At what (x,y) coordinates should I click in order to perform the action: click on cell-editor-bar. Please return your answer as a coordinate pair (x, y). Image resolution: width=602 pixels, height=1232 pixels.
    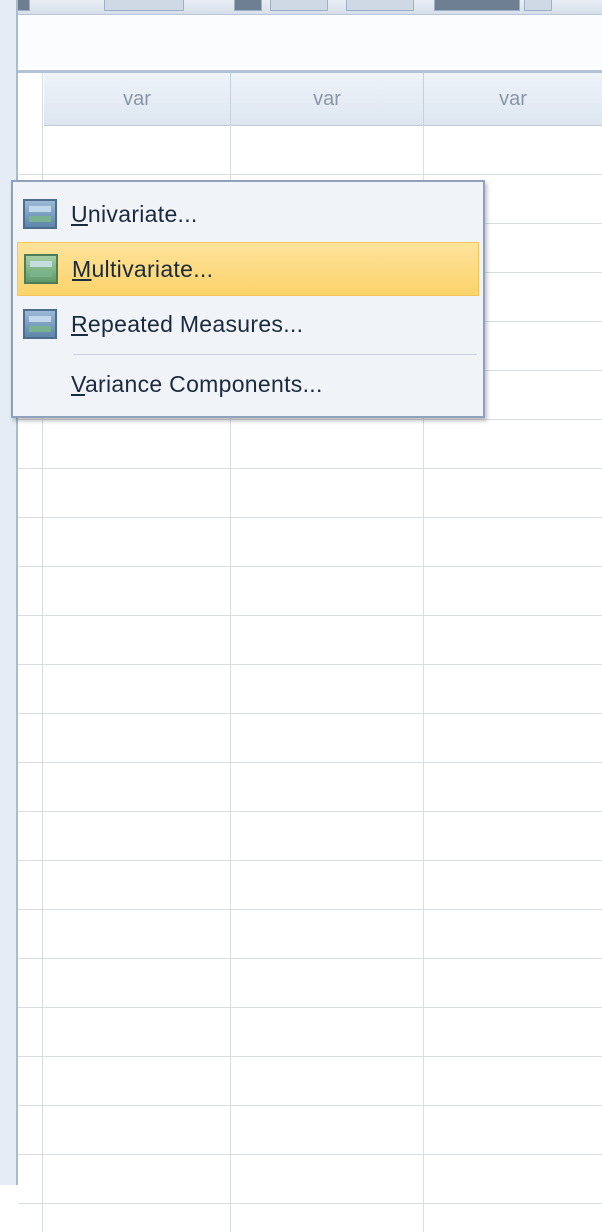
    Looking at the image, I should click on (310, 41).